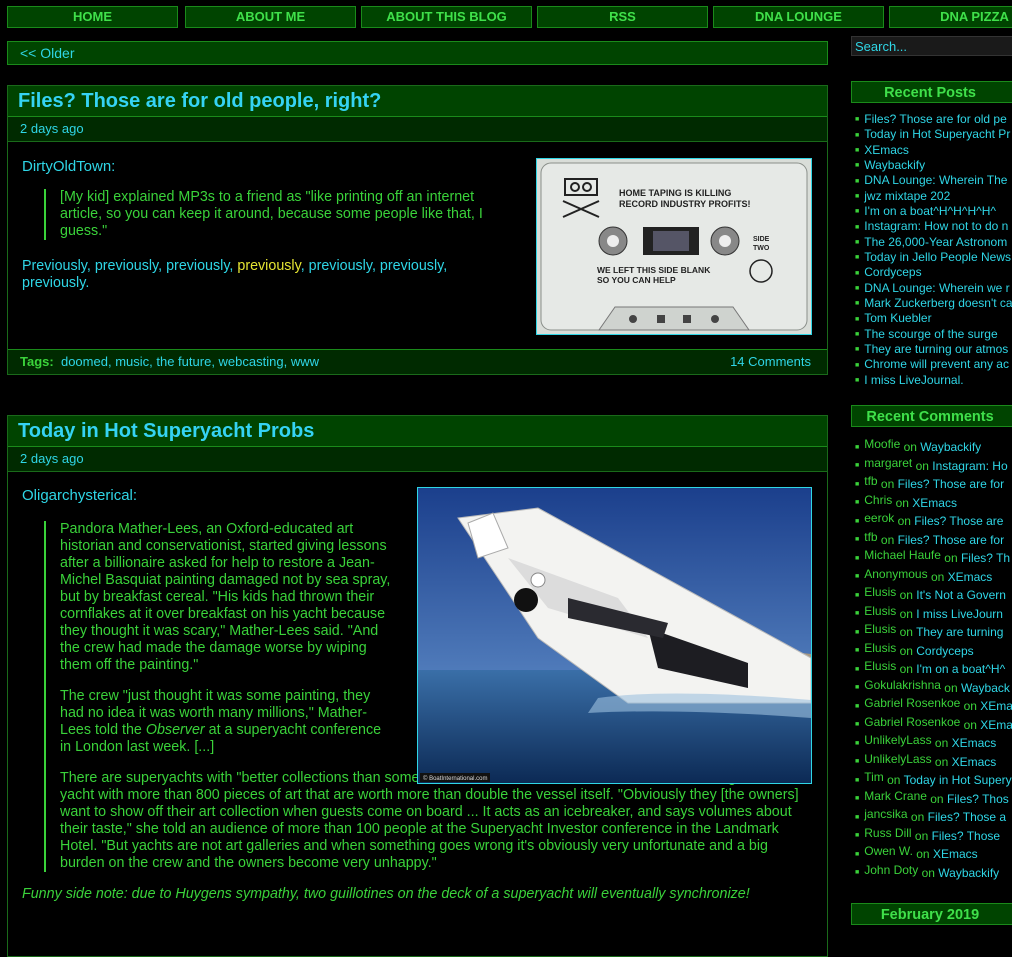 This screenshot has height=957, width=1012. What do you see at coordinates (969, 466) in the screenshot?
I see `comment-post-link: Instagram: Ho` at bounding box center [969, 466].